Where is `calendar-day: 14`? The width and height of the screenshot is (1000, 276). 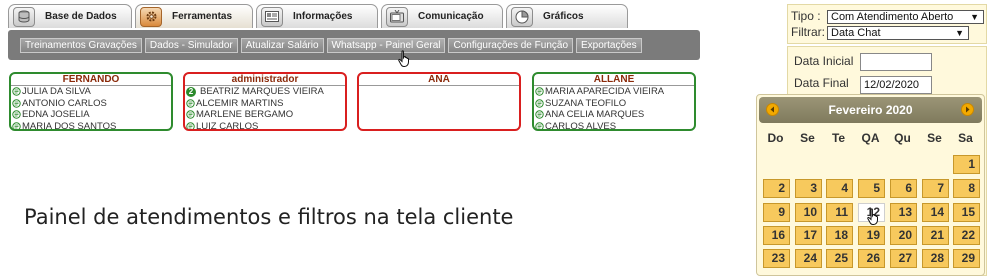
calendar-day: 14 is located at coordinates (935, 212).